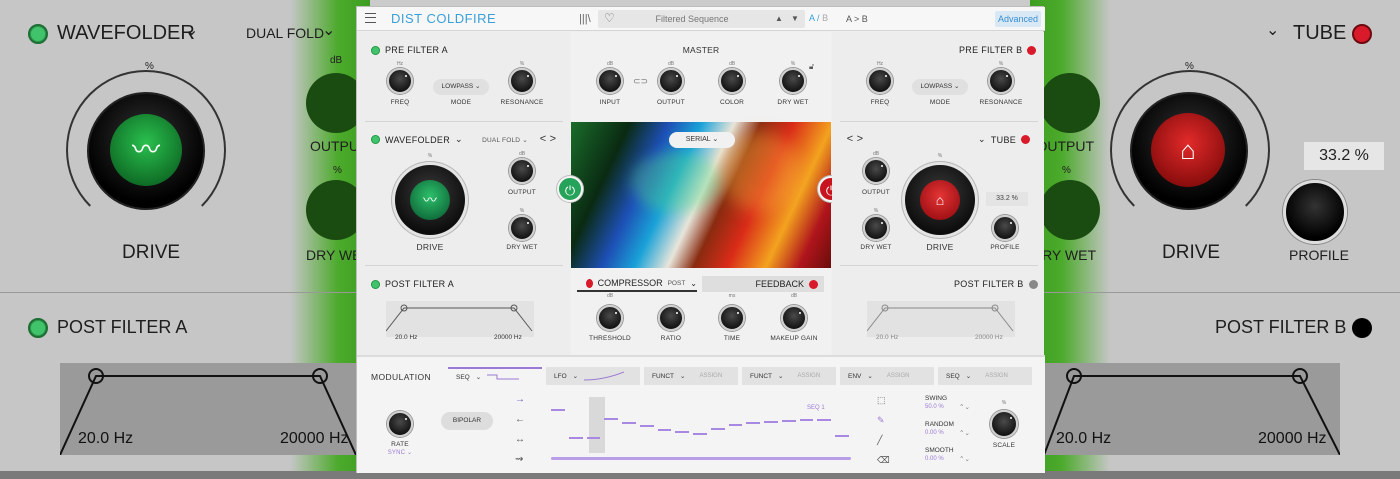 This screenshot has height=479, width=1400. Describe the element at coordinates (593, 376) in the screenshot. I see `mod-tab-lfo: LFO ⌄` at that location.